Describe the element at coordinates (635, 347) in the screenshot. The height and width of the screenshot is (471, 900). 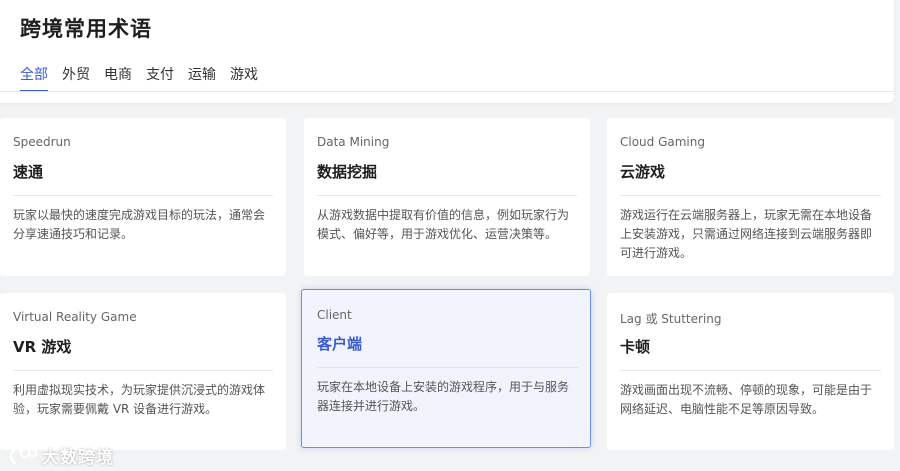
I see `term-chinese: 卡顿` at that location.